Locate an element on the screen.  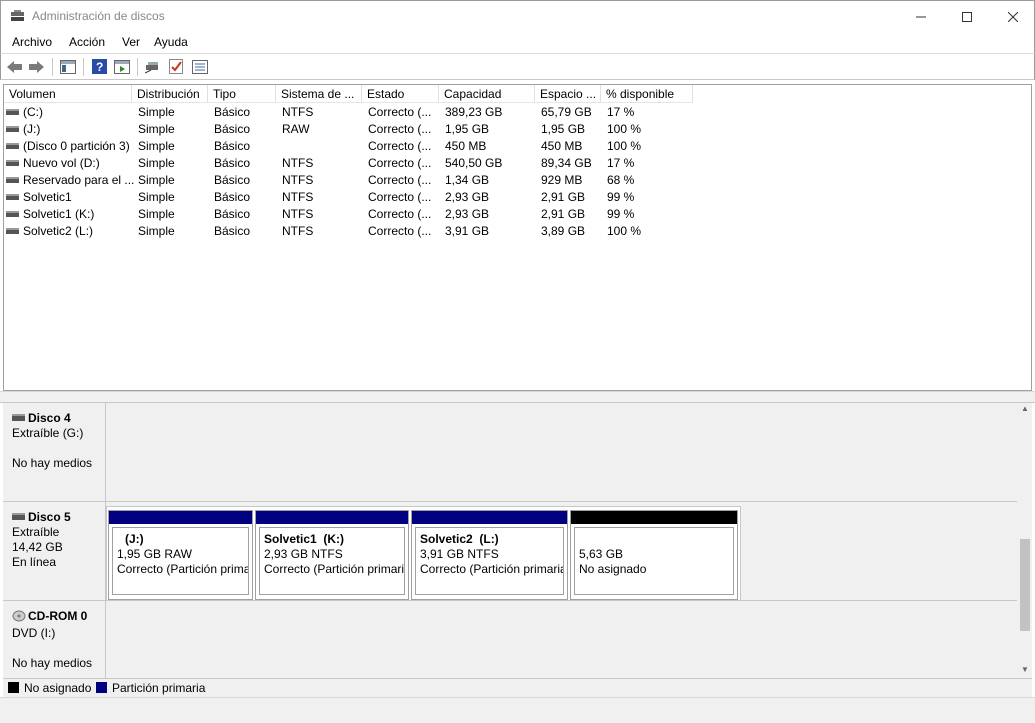
legend: No asignado Partición primaria is located at coordinates (517, 687).